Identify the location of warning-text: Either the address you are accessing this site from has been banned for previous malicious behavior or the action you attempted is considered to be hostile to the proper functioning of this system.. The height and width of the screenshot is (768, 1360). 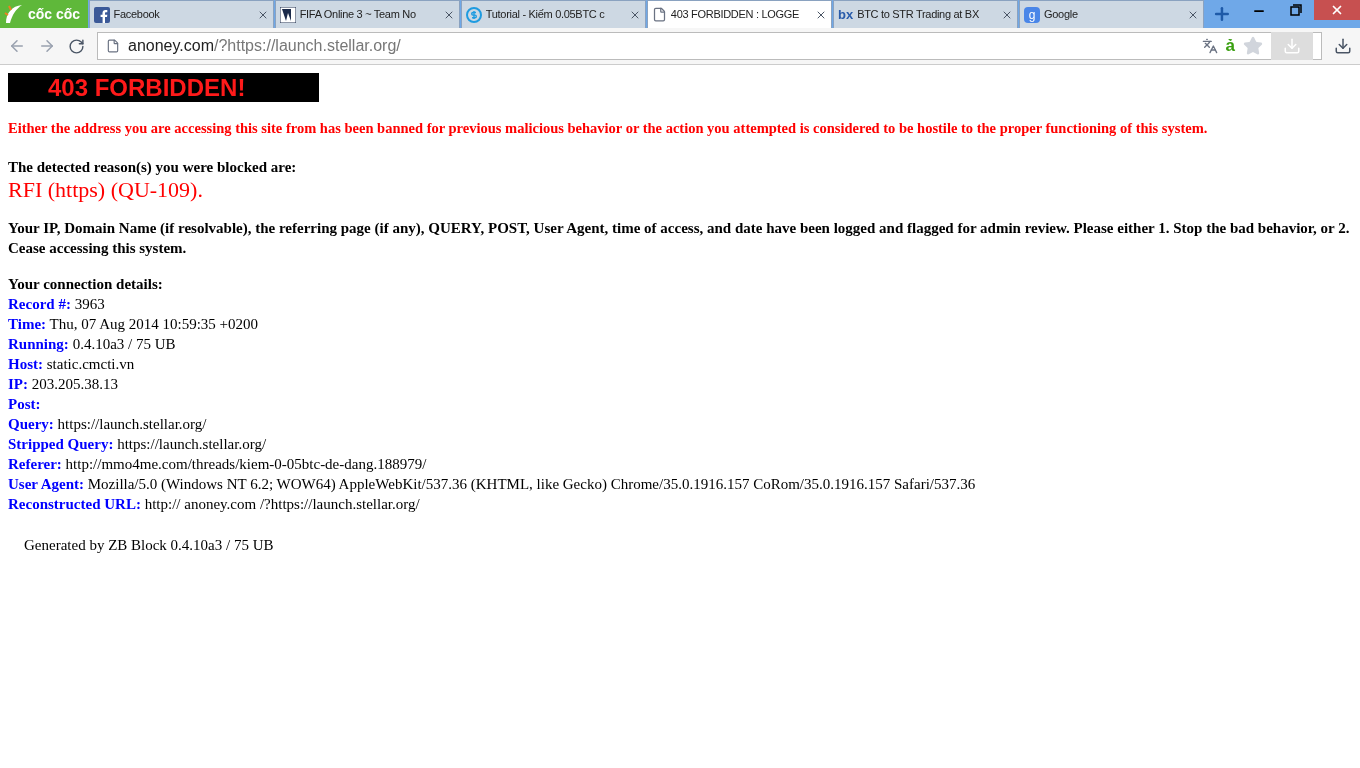
(608, 128).